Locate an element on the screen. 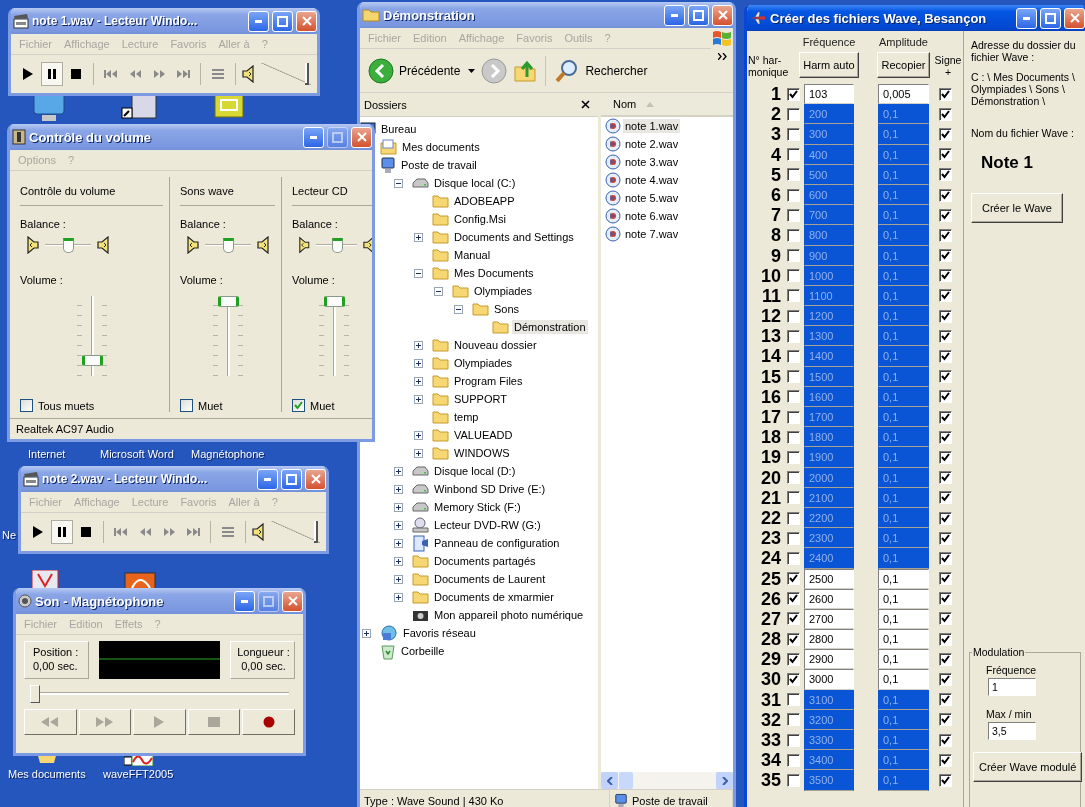  tree-item: Disque local (D:) is located at coordinates (475, 471).